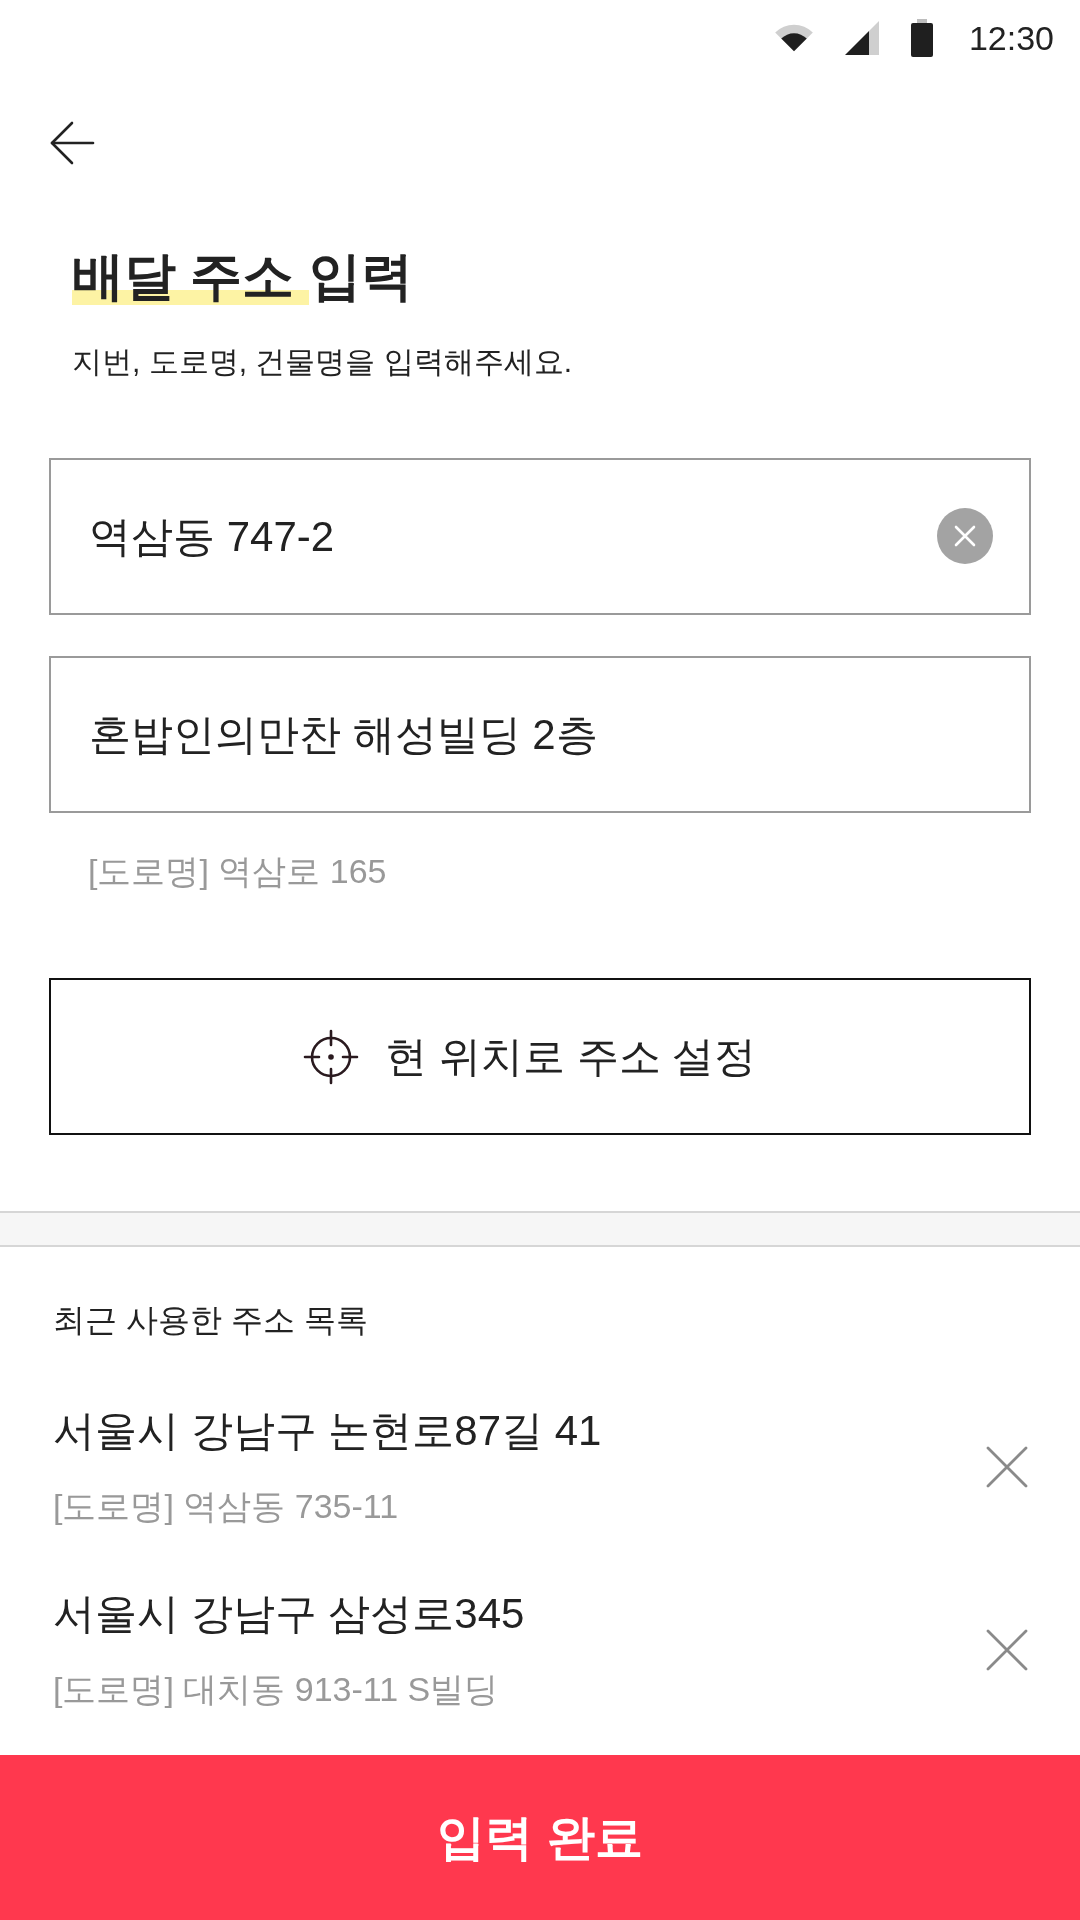 Image resolution: width=1080 pixels, height=1920 pixels. Describe the element at coordinates (289, 1614) in the screenshot. I see `recent-address-text: 서울시 강남구 삼성로345` at that location.